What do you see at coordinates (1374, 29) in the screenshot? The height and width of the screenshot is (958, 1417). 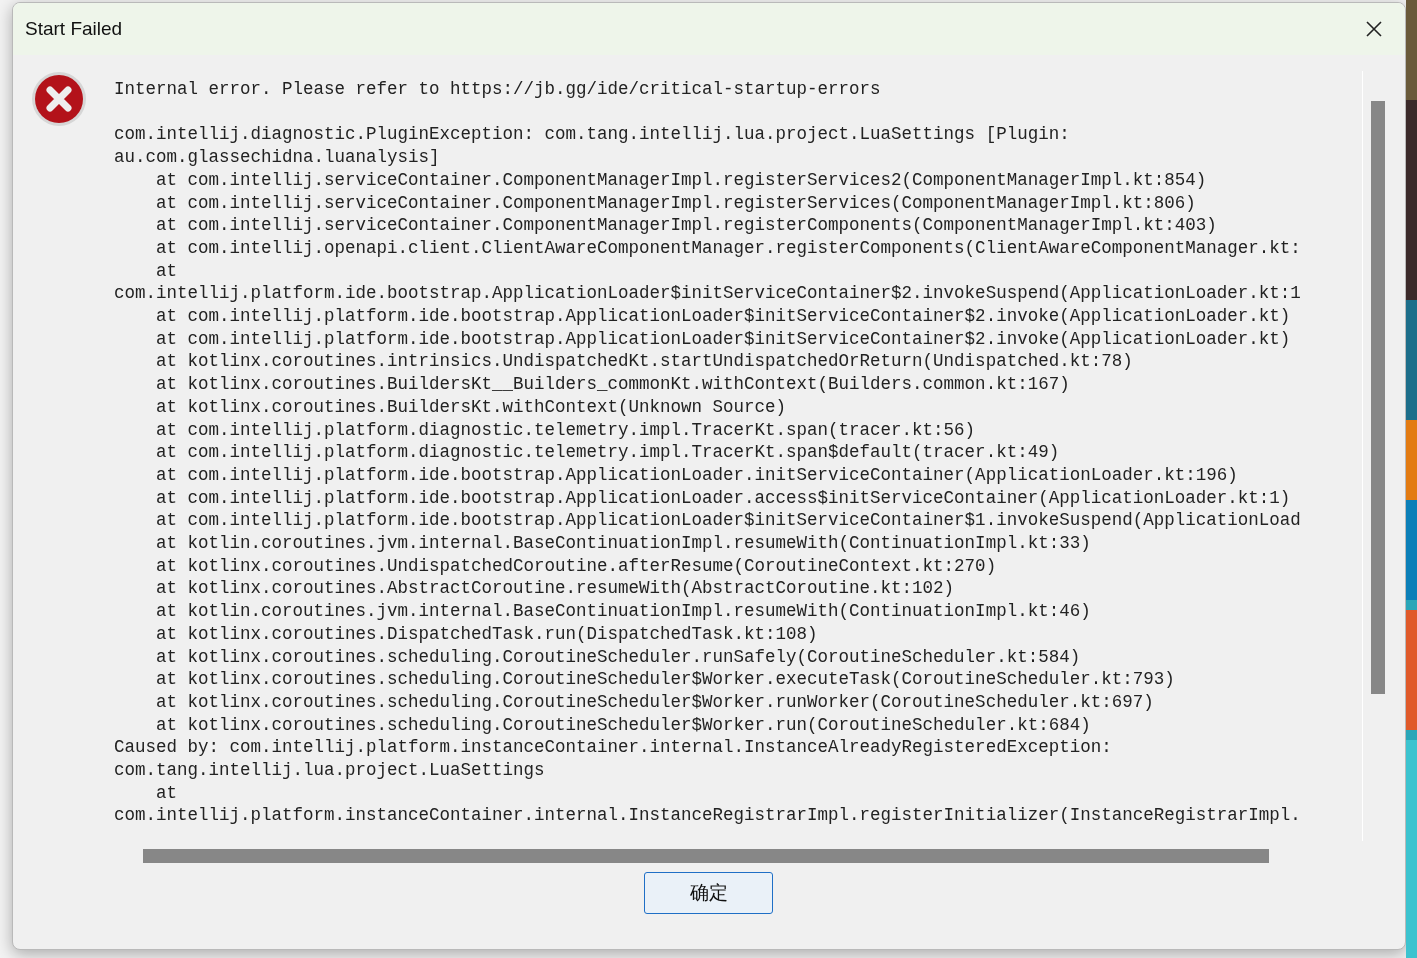 I see `close-icon` at bounding box center [1374, 29].